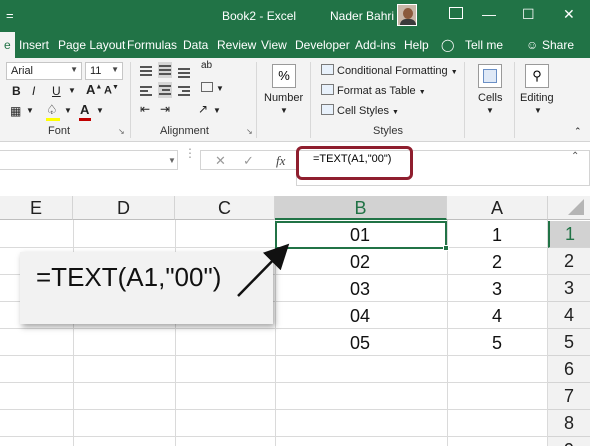 The width and height of the screenshot is (590, 446). Describe the element at coordinates (33, 91) in the screenshot. I see `italic-button: I` at that location.